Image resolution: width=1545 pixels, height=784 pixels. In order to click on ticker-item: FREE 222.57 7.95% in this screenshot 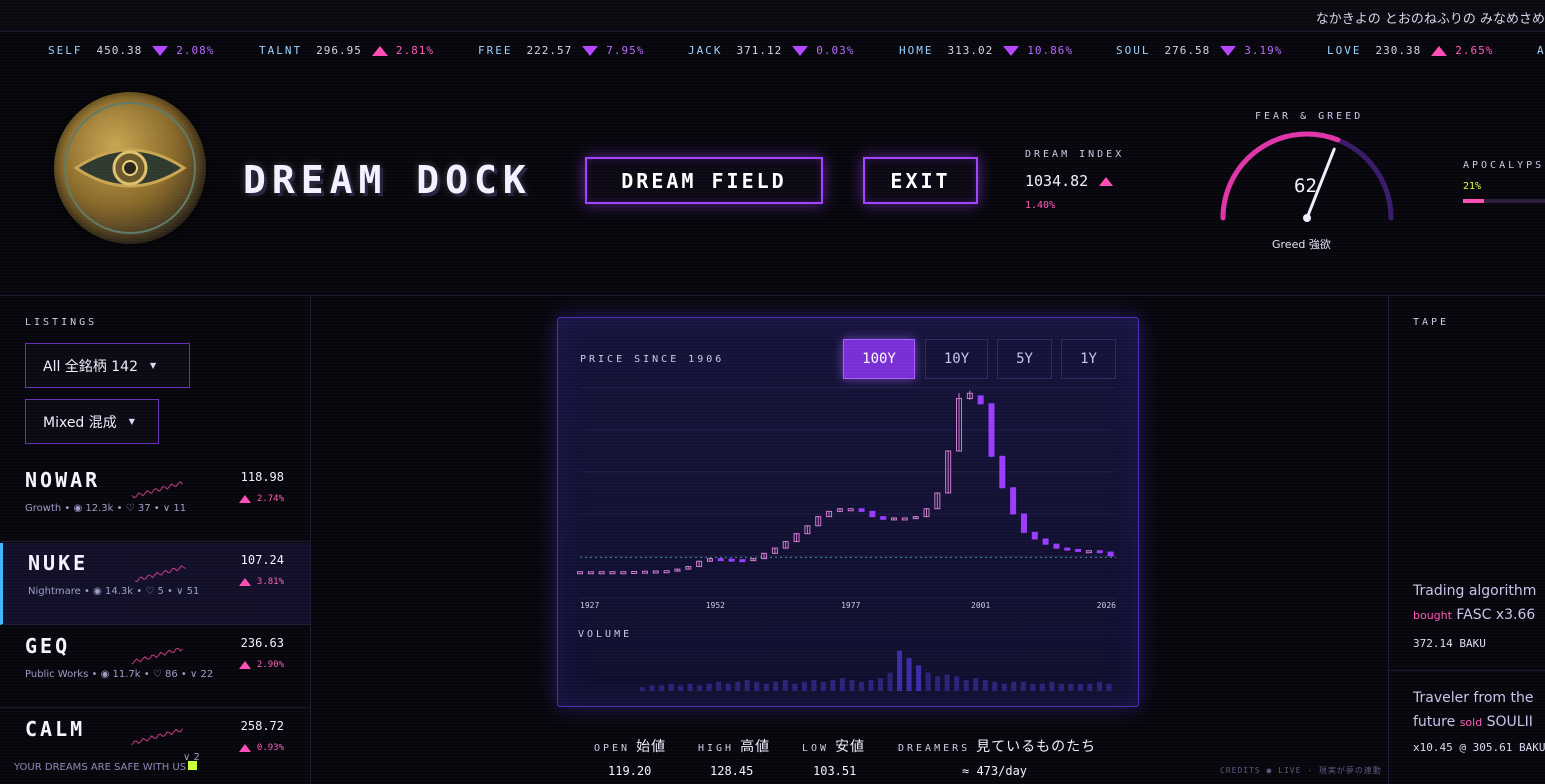, I will do `click(561, 50)`.